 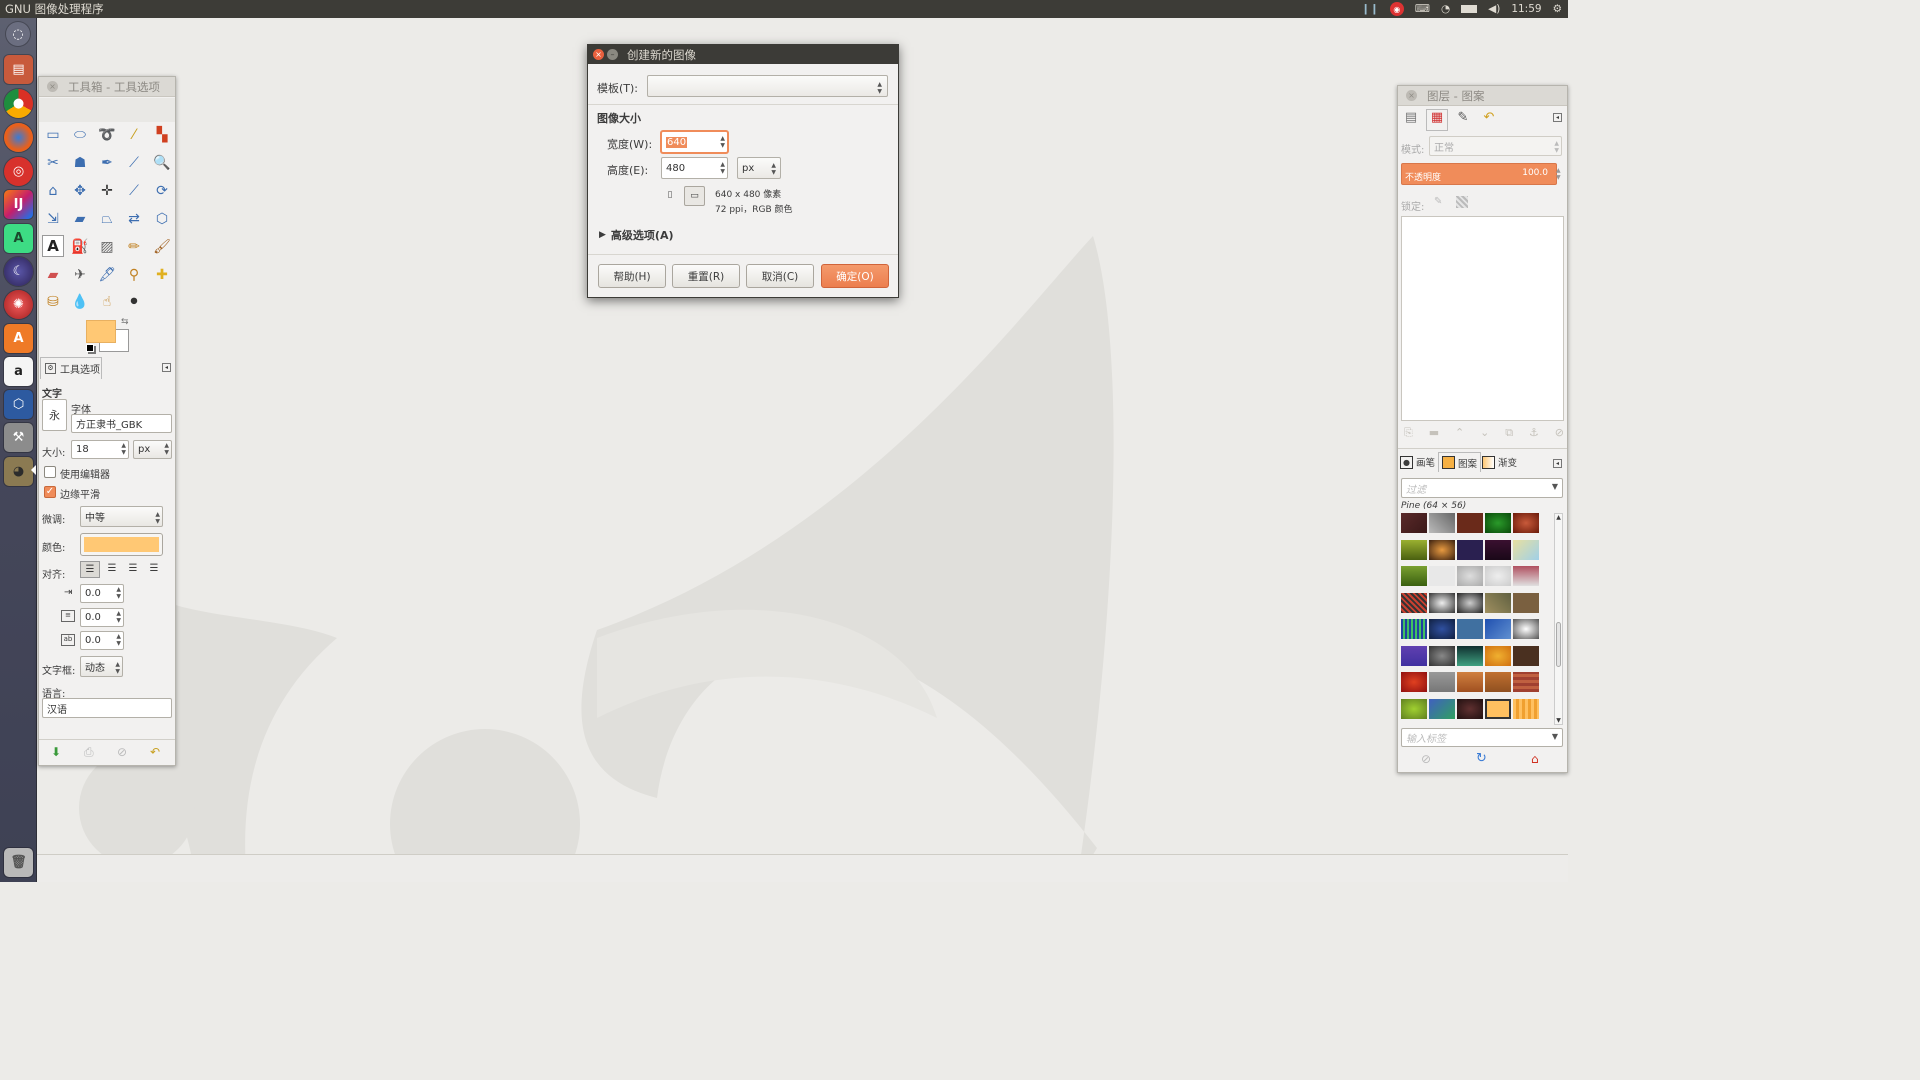 What do you see at coordinates (1558, 619) in the screenshot?
I see `pattern-scrollbar: ▲ ▼` at bounding box center [1558, 619].